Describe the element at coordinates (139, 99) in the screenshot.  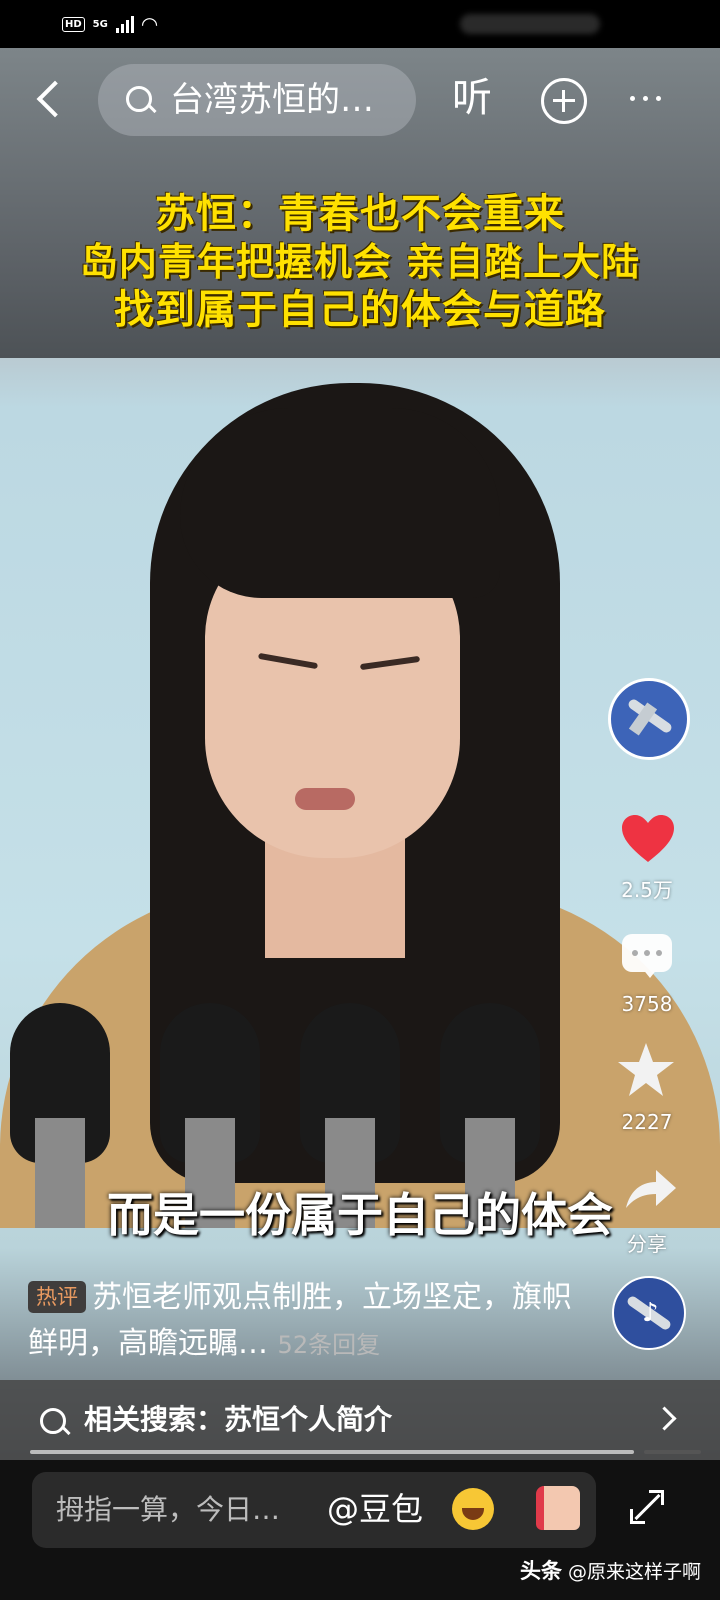
I see `search-icon` at that location.